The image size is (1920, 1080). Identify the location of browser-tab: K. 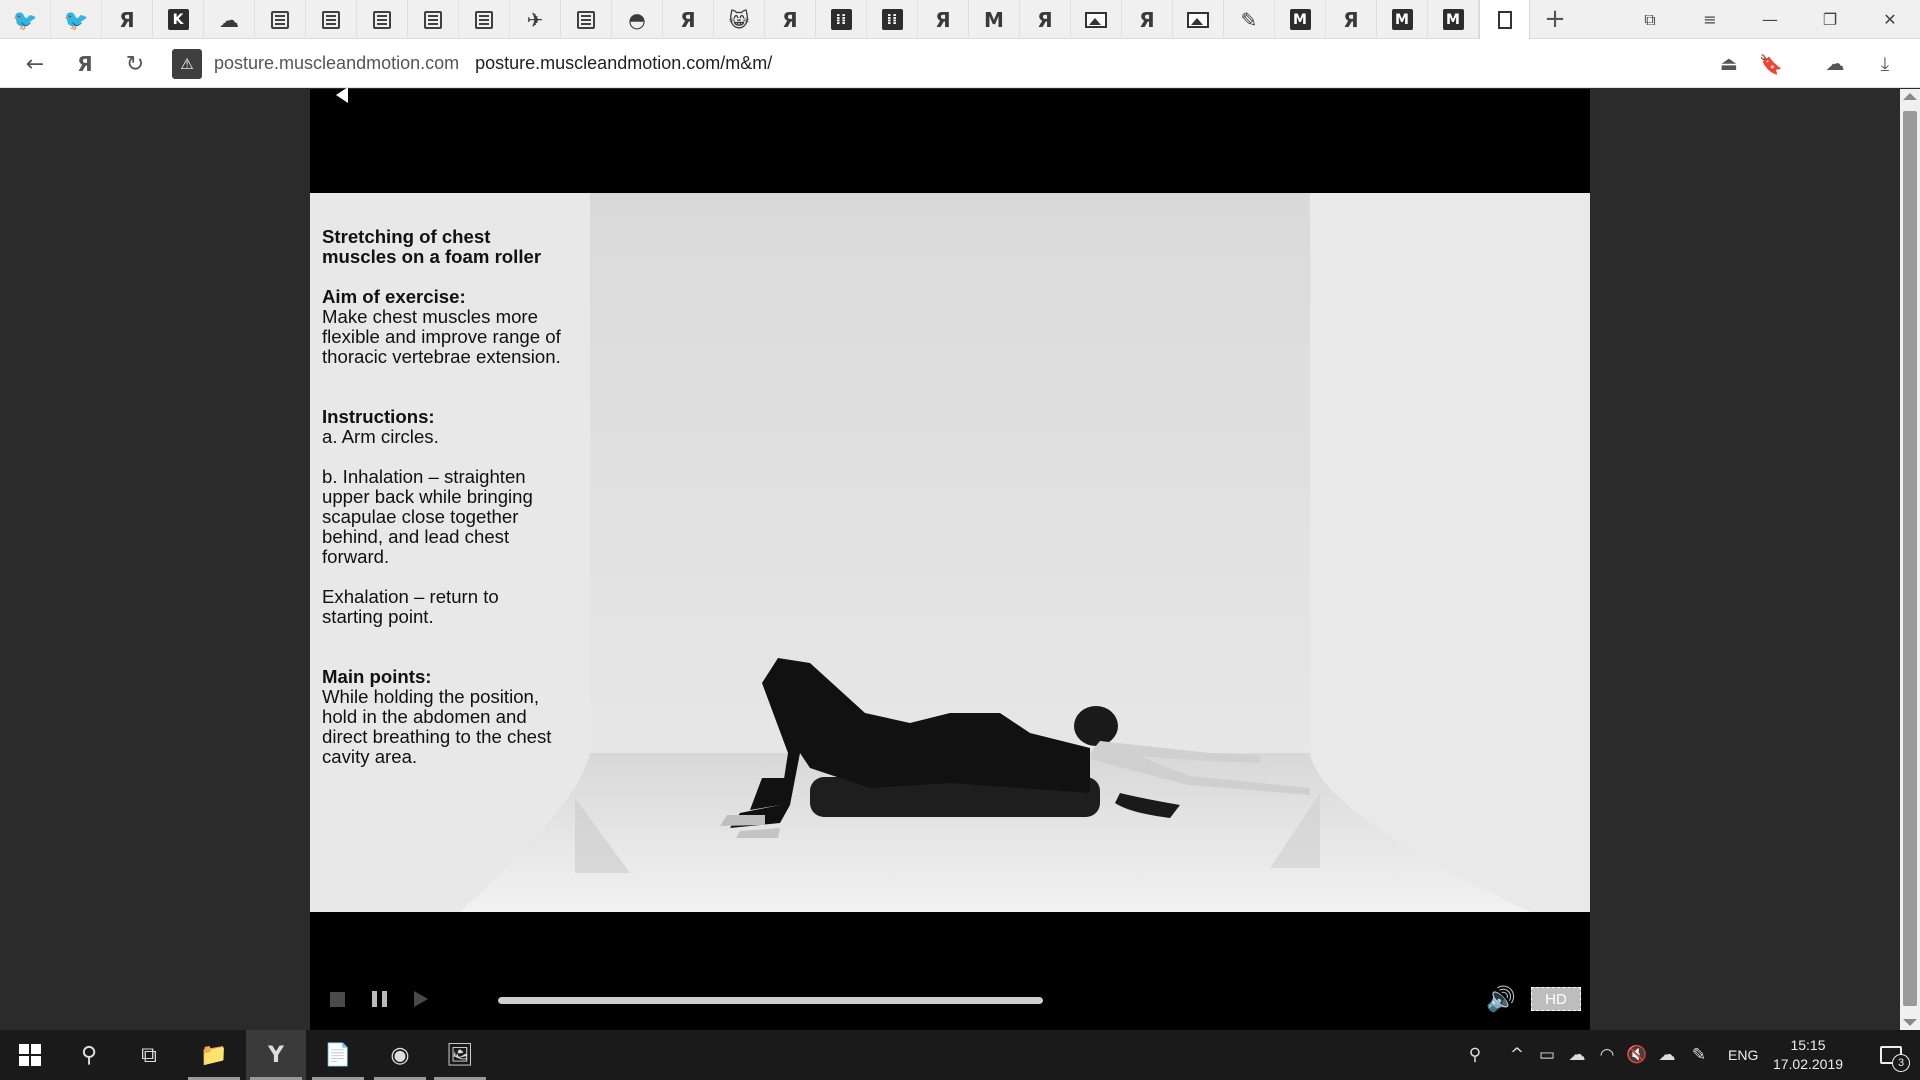
(178, 19).